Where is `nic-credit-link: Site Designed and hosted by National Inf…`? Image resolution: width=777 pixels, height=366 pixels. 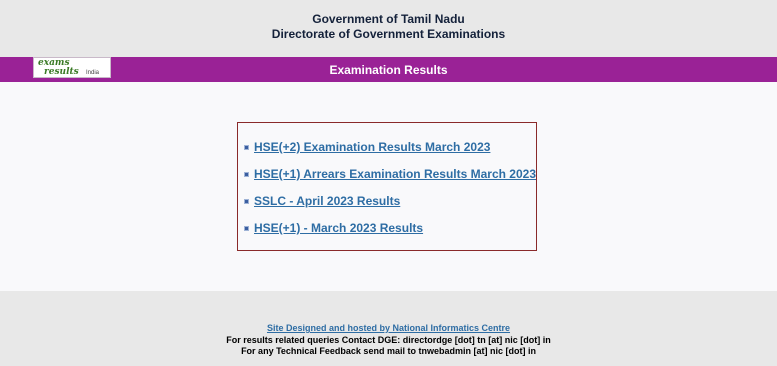 nic-credit-link: Site Designed and hosted by National Inf… is located at coordinates (388, 328).